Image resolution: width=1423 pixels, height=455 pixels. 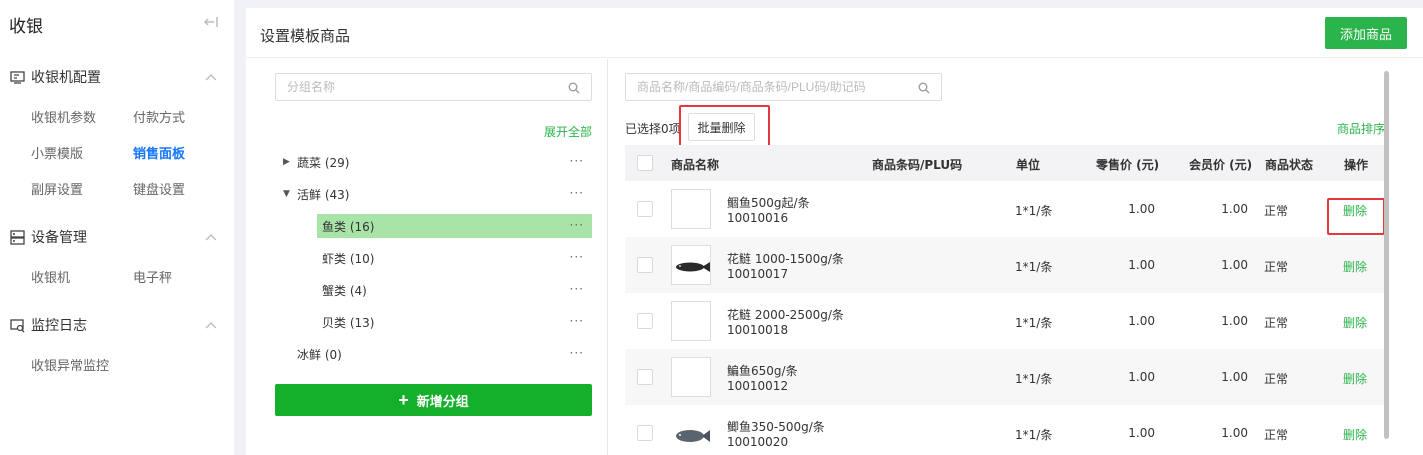 What do you see at coordinates (290, 194) in the screenshot?
I see `caret-down-icon: ▼` at bounding box center [290, 194].